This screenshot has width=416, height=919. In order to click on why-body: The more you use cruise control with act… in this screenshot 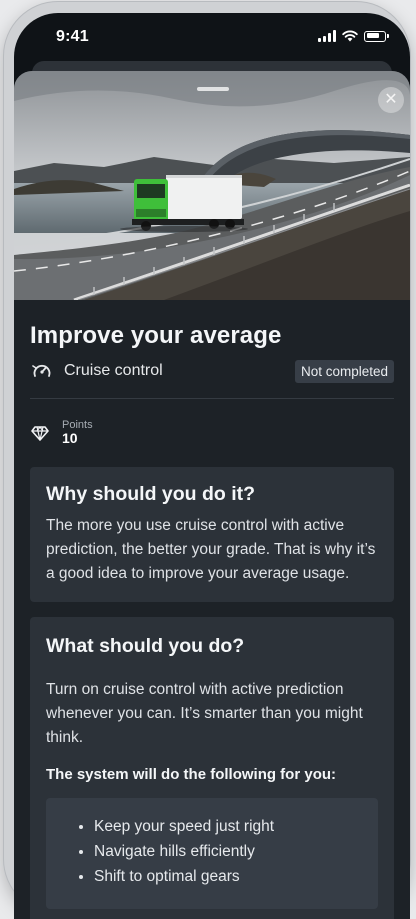, I will do `click(211, 549)`.